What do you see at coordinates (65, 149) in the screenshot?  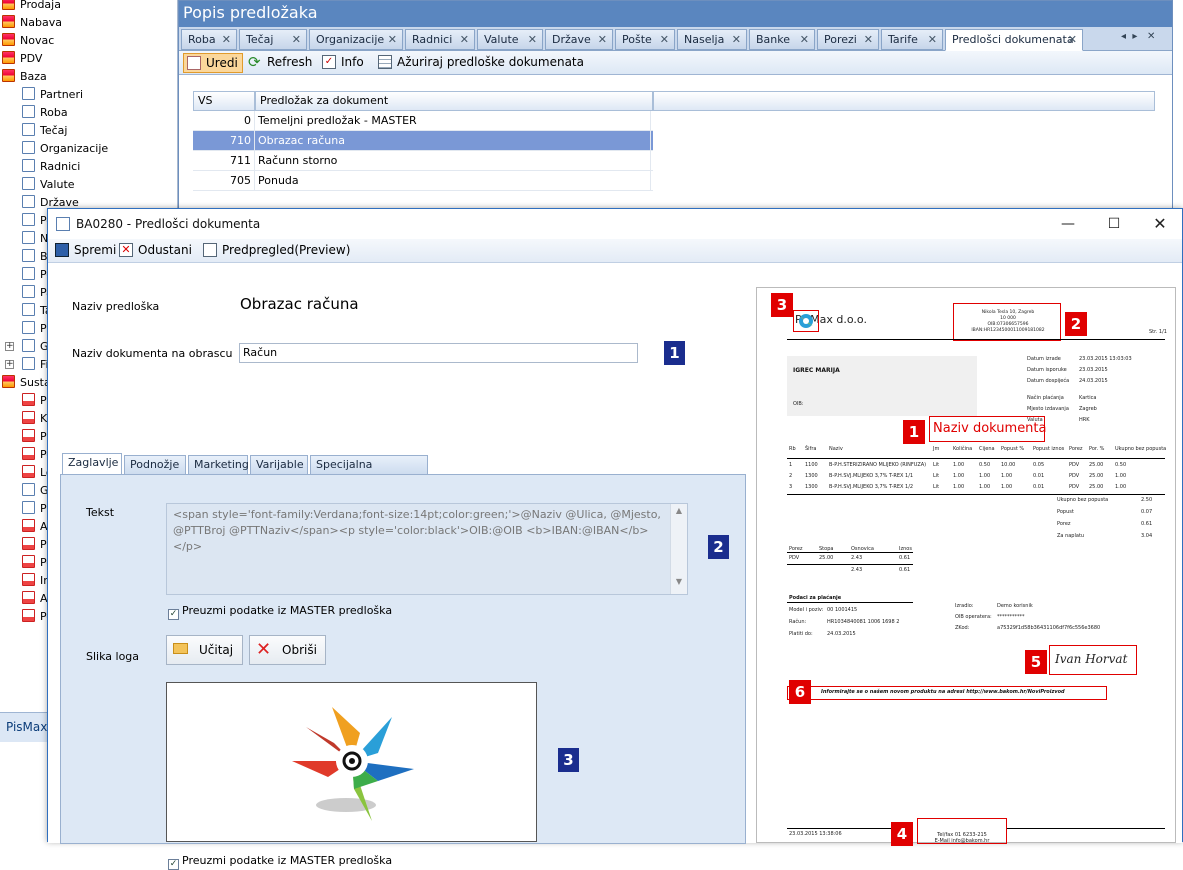 I see `tree-item: Organizacije` at bounding box center [65, 149].